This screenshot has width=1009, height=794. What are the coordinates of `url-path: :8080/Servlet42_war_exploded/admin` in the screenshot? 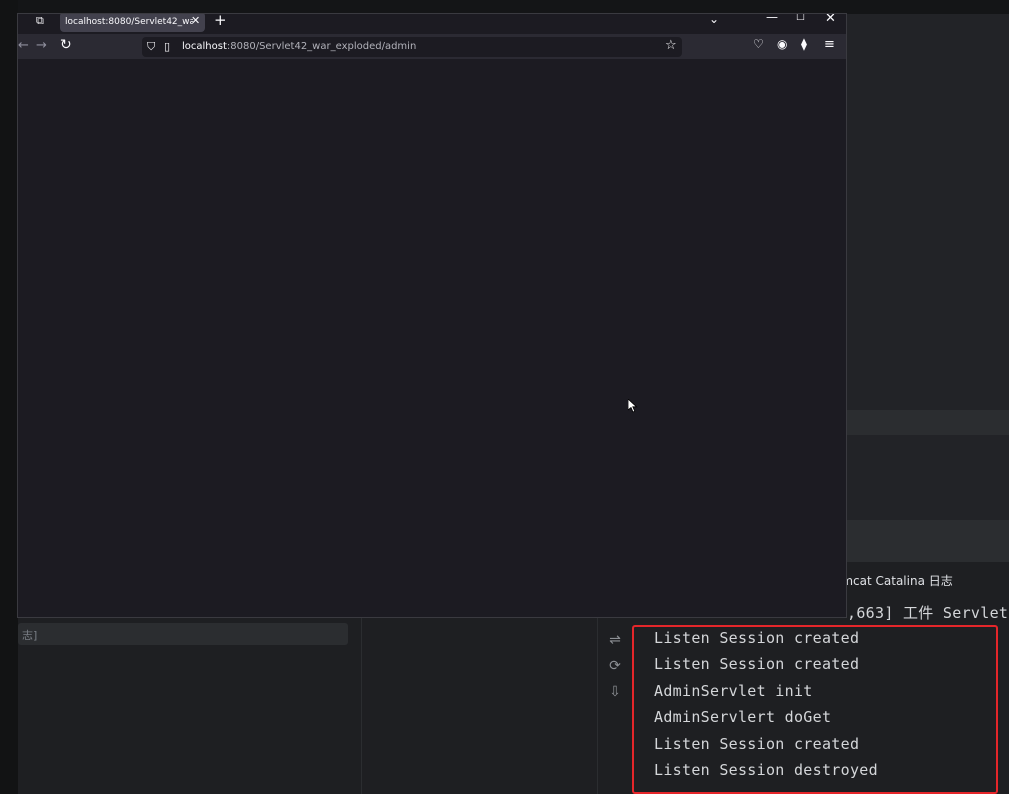 It's located at (321, 46).